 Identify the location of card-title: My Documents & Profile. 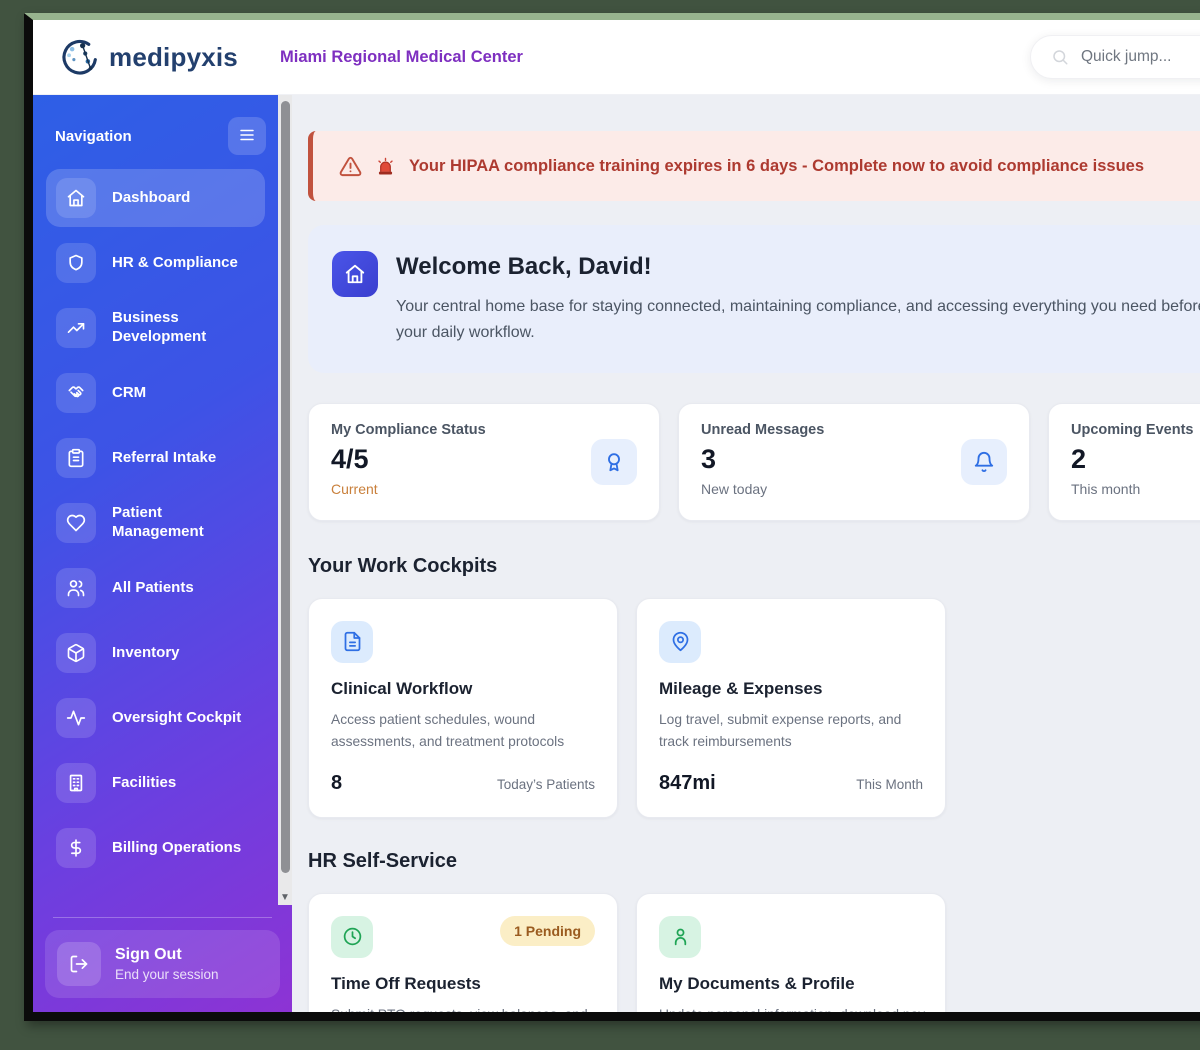
(757, 983).